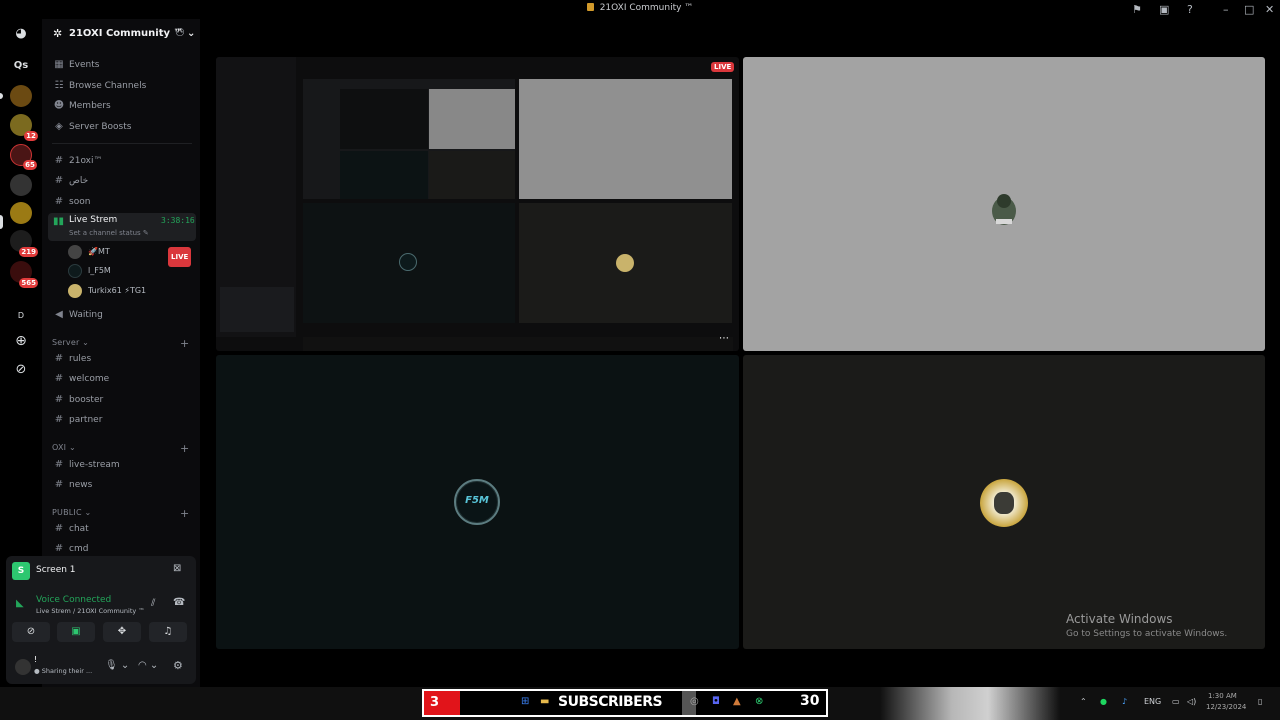 This screenshot has height=720, width=1280. What do you see at coordinates (109, 233) in the screenshot?
I see `channel-status: Set a channel status ✎` at bounding box center [109, 233].